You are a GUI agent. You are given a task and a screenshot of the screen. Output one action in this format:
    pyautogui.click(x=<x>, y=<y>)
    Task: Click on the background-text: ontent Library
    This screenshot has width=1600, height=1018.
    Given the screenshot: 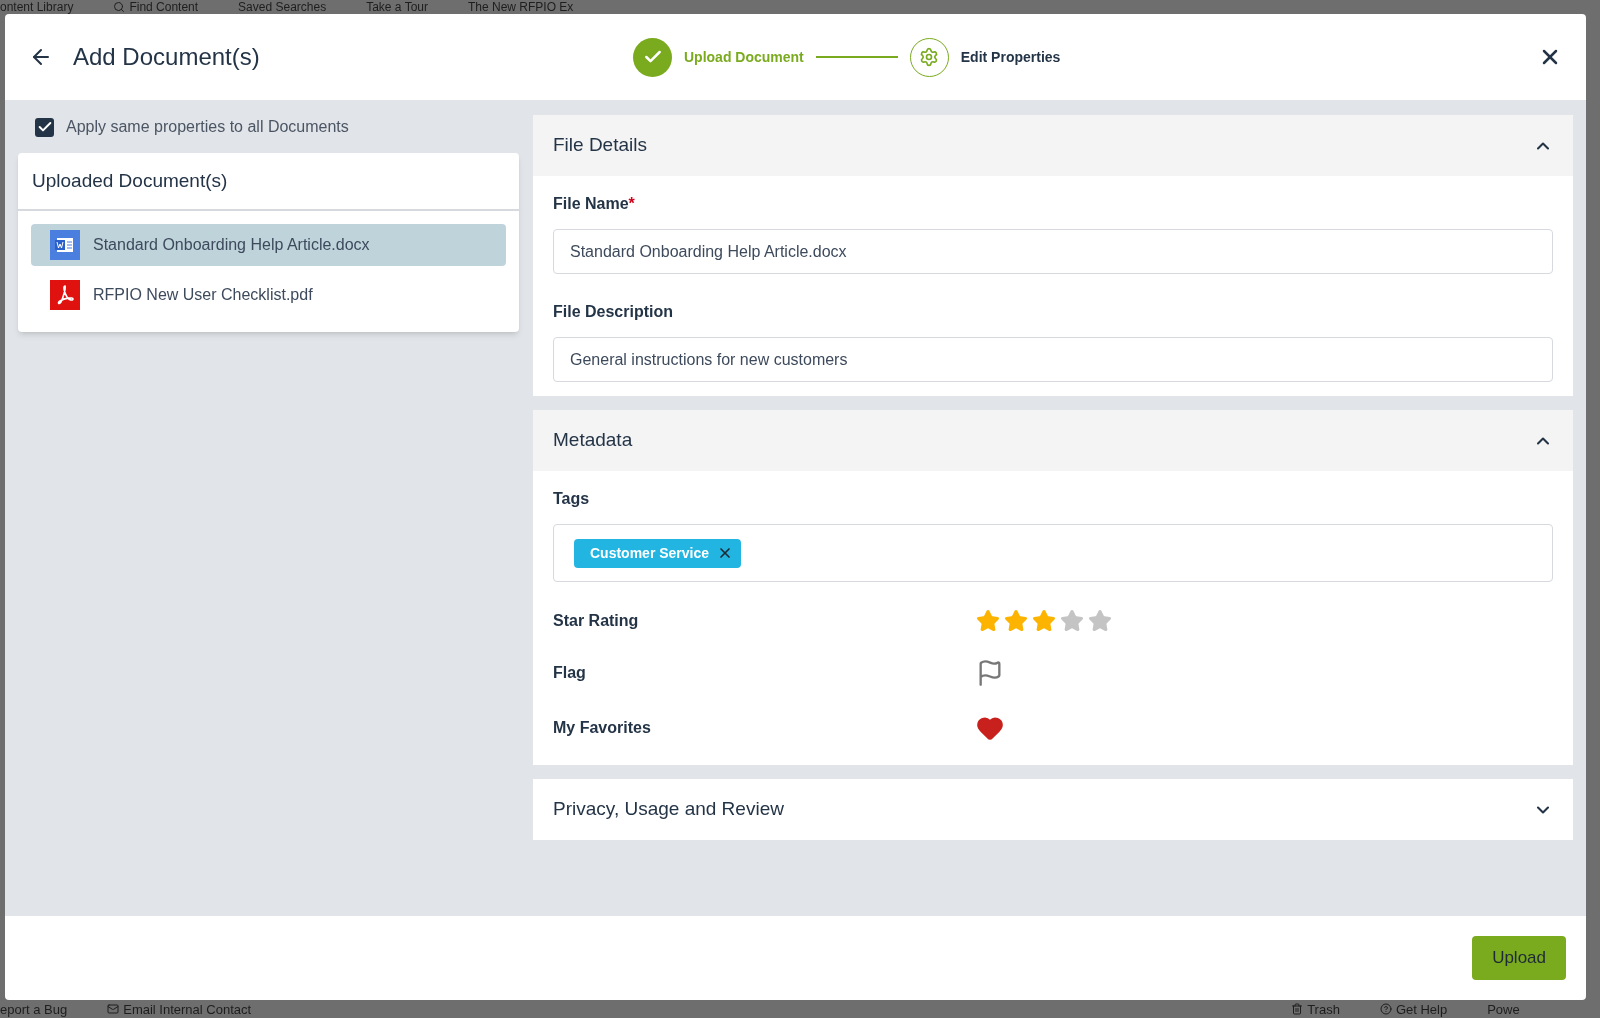 What is the action you would take?
    pyautogui.click(x=37, y=7)
    